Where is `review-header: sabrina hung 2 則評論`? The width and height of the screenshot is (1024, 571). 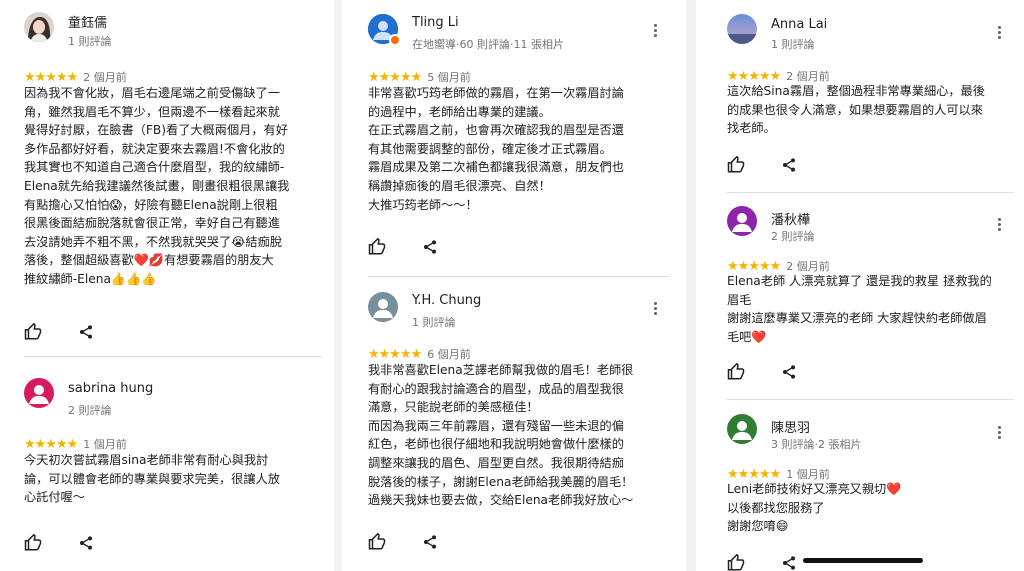
review-header: sabrina hung 2 則評論 is located at coordinates (172, 400).